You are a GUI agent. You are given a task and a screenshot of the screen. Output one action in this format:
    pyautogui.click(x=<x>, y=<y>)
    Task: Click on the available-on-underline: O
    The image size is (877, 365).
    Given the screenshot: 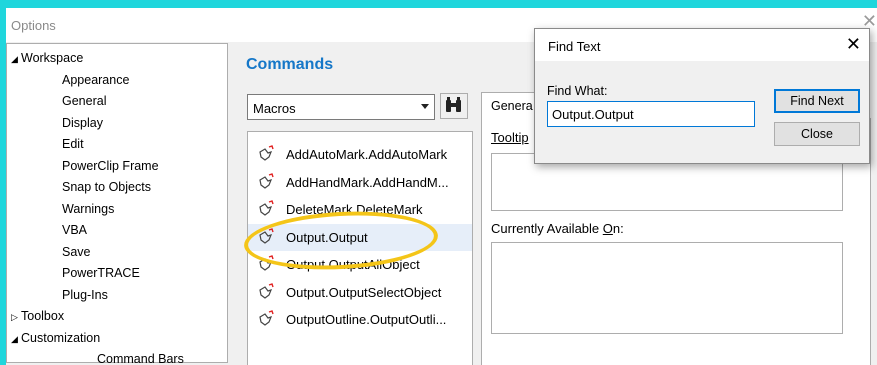 What is the action you would take?
    pyautogui.click(x=607, y=228)
    